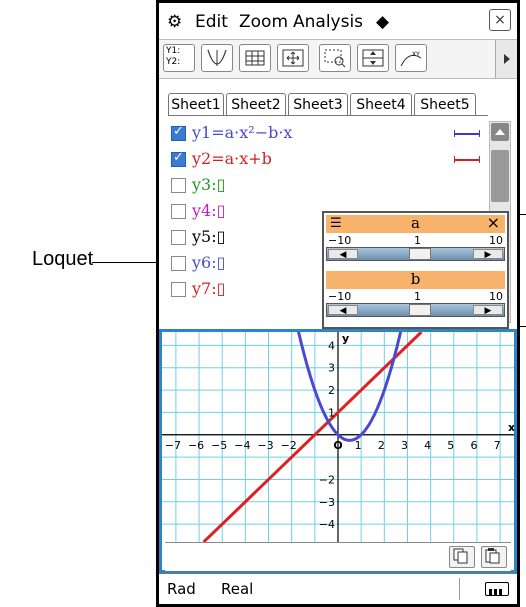 The width and height of the screenshot is (526, 607). I want to click on menu-edit: Edit, so click(211, 22).